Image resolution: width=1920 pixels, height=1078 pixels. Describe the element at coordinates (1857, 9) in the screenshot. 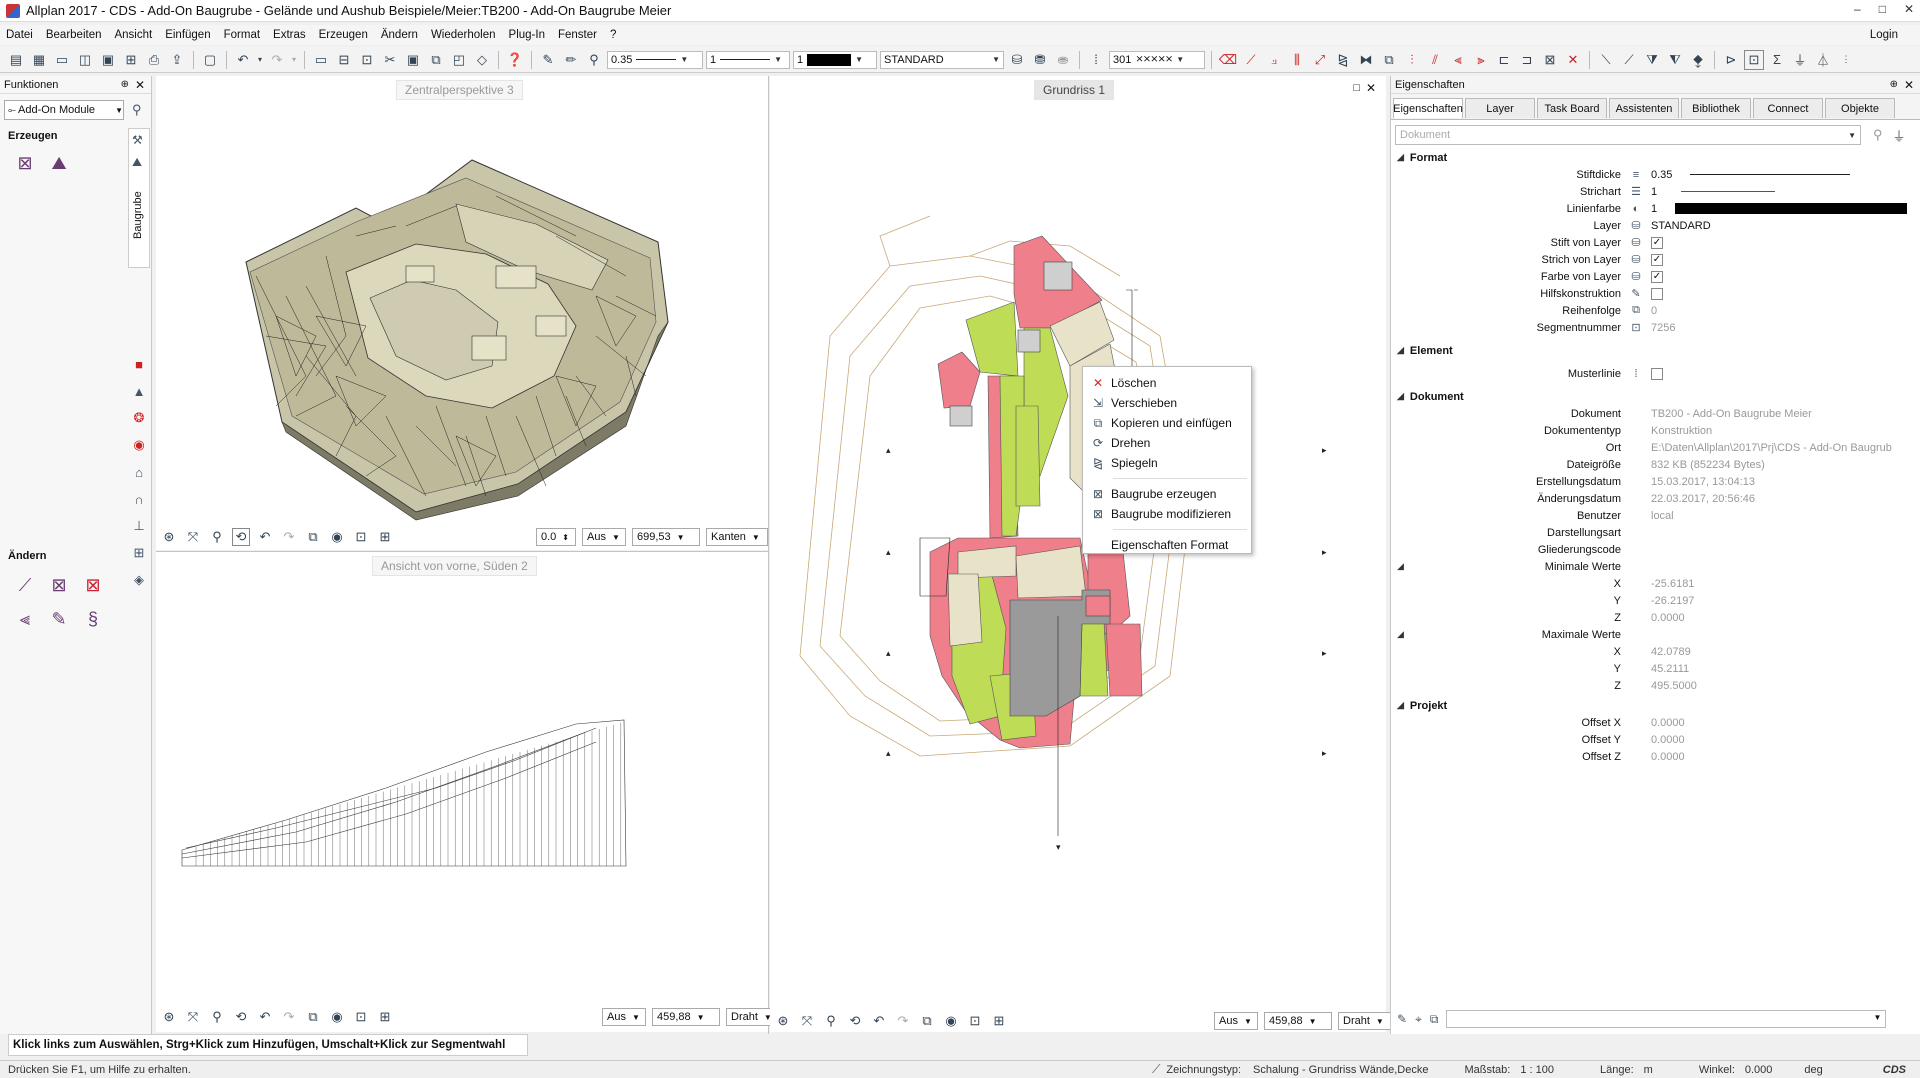

I see `minimize-button: –` at that location.